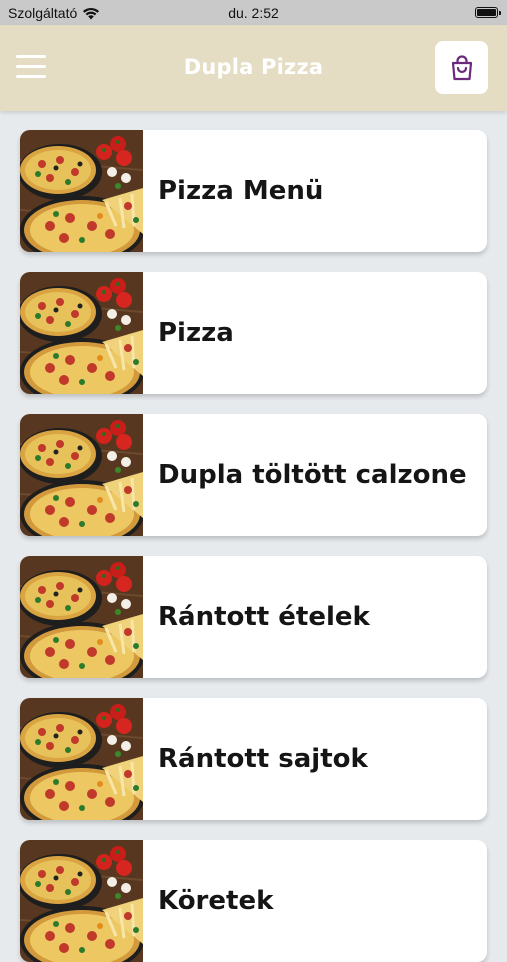 Image resolution: width=507 pixels, height=962 pixels. What do you see at coordinates (264, 617) in the screenshot?
I see `category-label: Rántott ételek` at bounding box center [264, 617].